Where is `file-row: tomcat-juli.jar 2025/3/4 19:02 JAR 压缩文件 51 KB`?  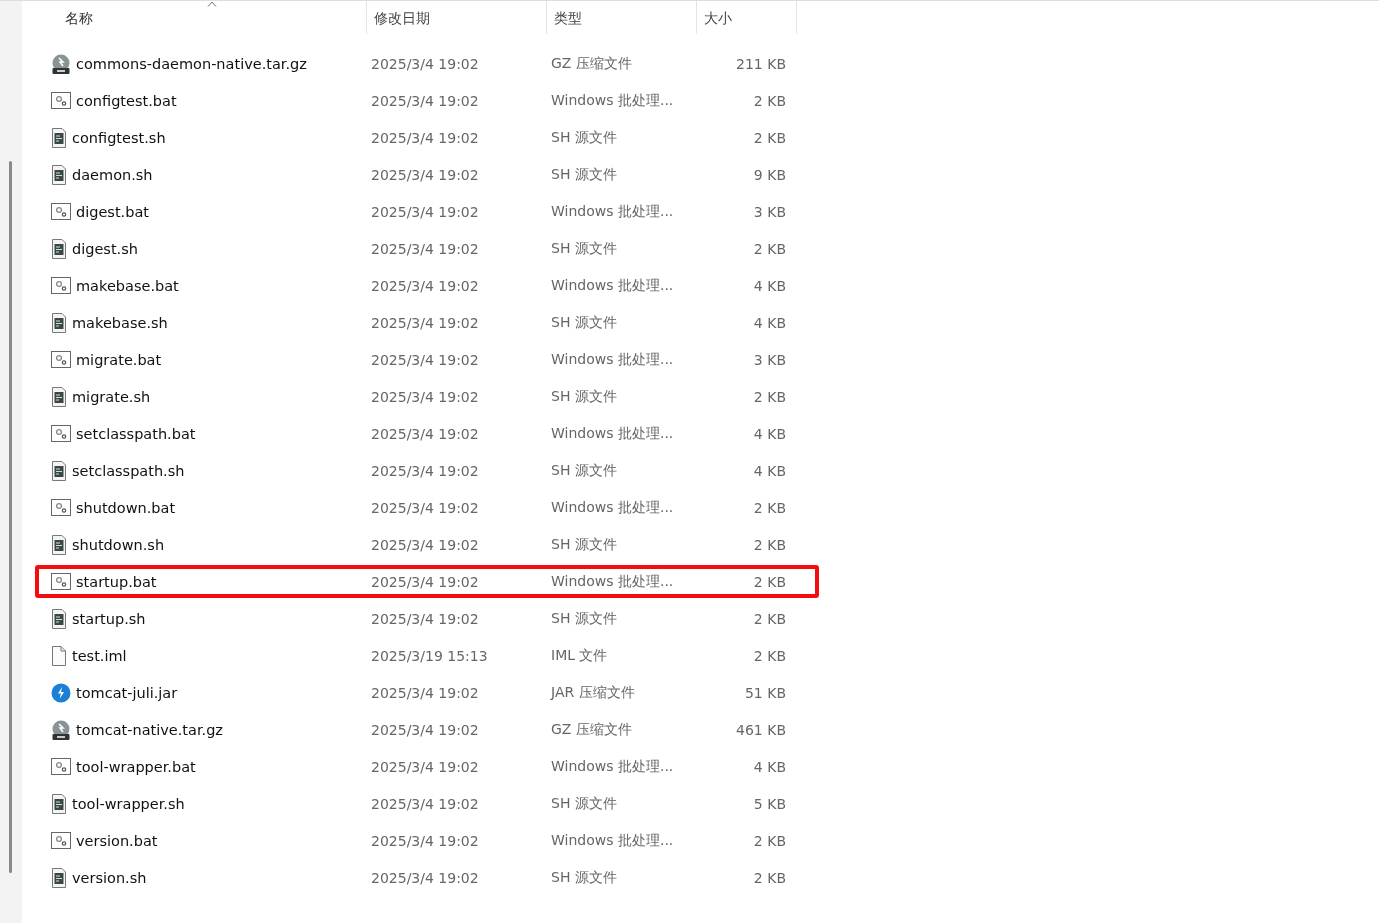 file-row: tomcat-juli.jar 2025/3/4 19:02 JAR 压缩文件 51 KB is located at coordinates (427, 692).